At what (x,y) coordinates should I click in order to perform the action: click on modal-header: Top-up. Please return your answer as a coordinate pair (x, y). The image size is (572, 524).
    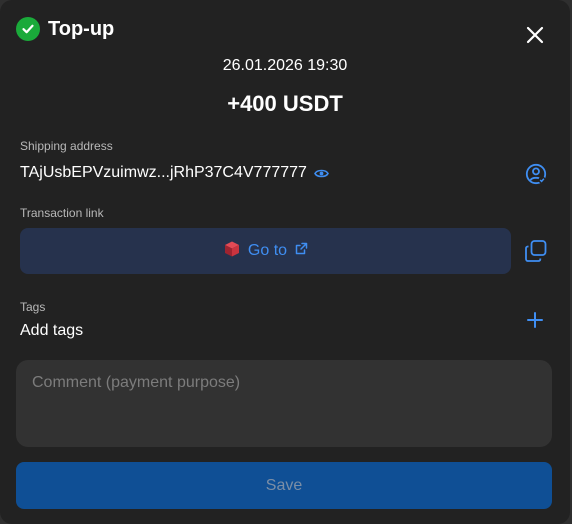
    Looking at the image, I should click on (65, 29).